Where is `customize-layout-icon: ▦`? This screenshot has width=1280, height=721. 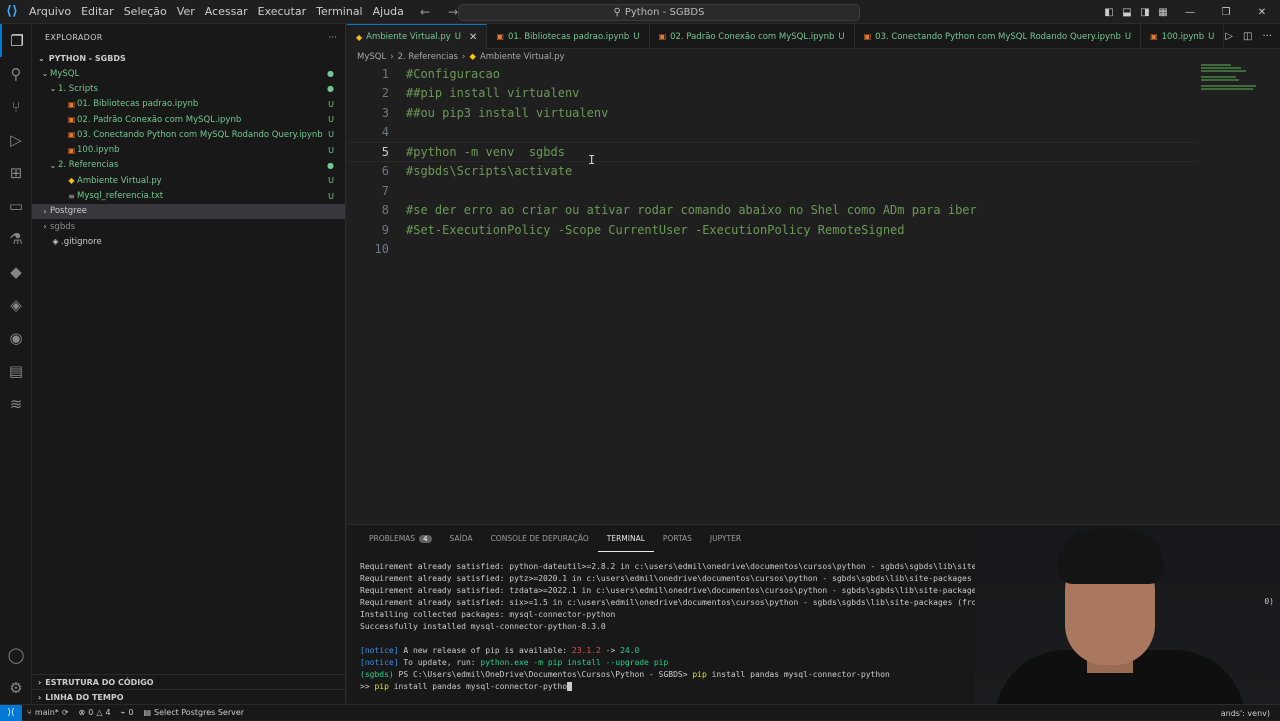 customize-layout-icon: ▦ is located at coordinates (1163, 12).